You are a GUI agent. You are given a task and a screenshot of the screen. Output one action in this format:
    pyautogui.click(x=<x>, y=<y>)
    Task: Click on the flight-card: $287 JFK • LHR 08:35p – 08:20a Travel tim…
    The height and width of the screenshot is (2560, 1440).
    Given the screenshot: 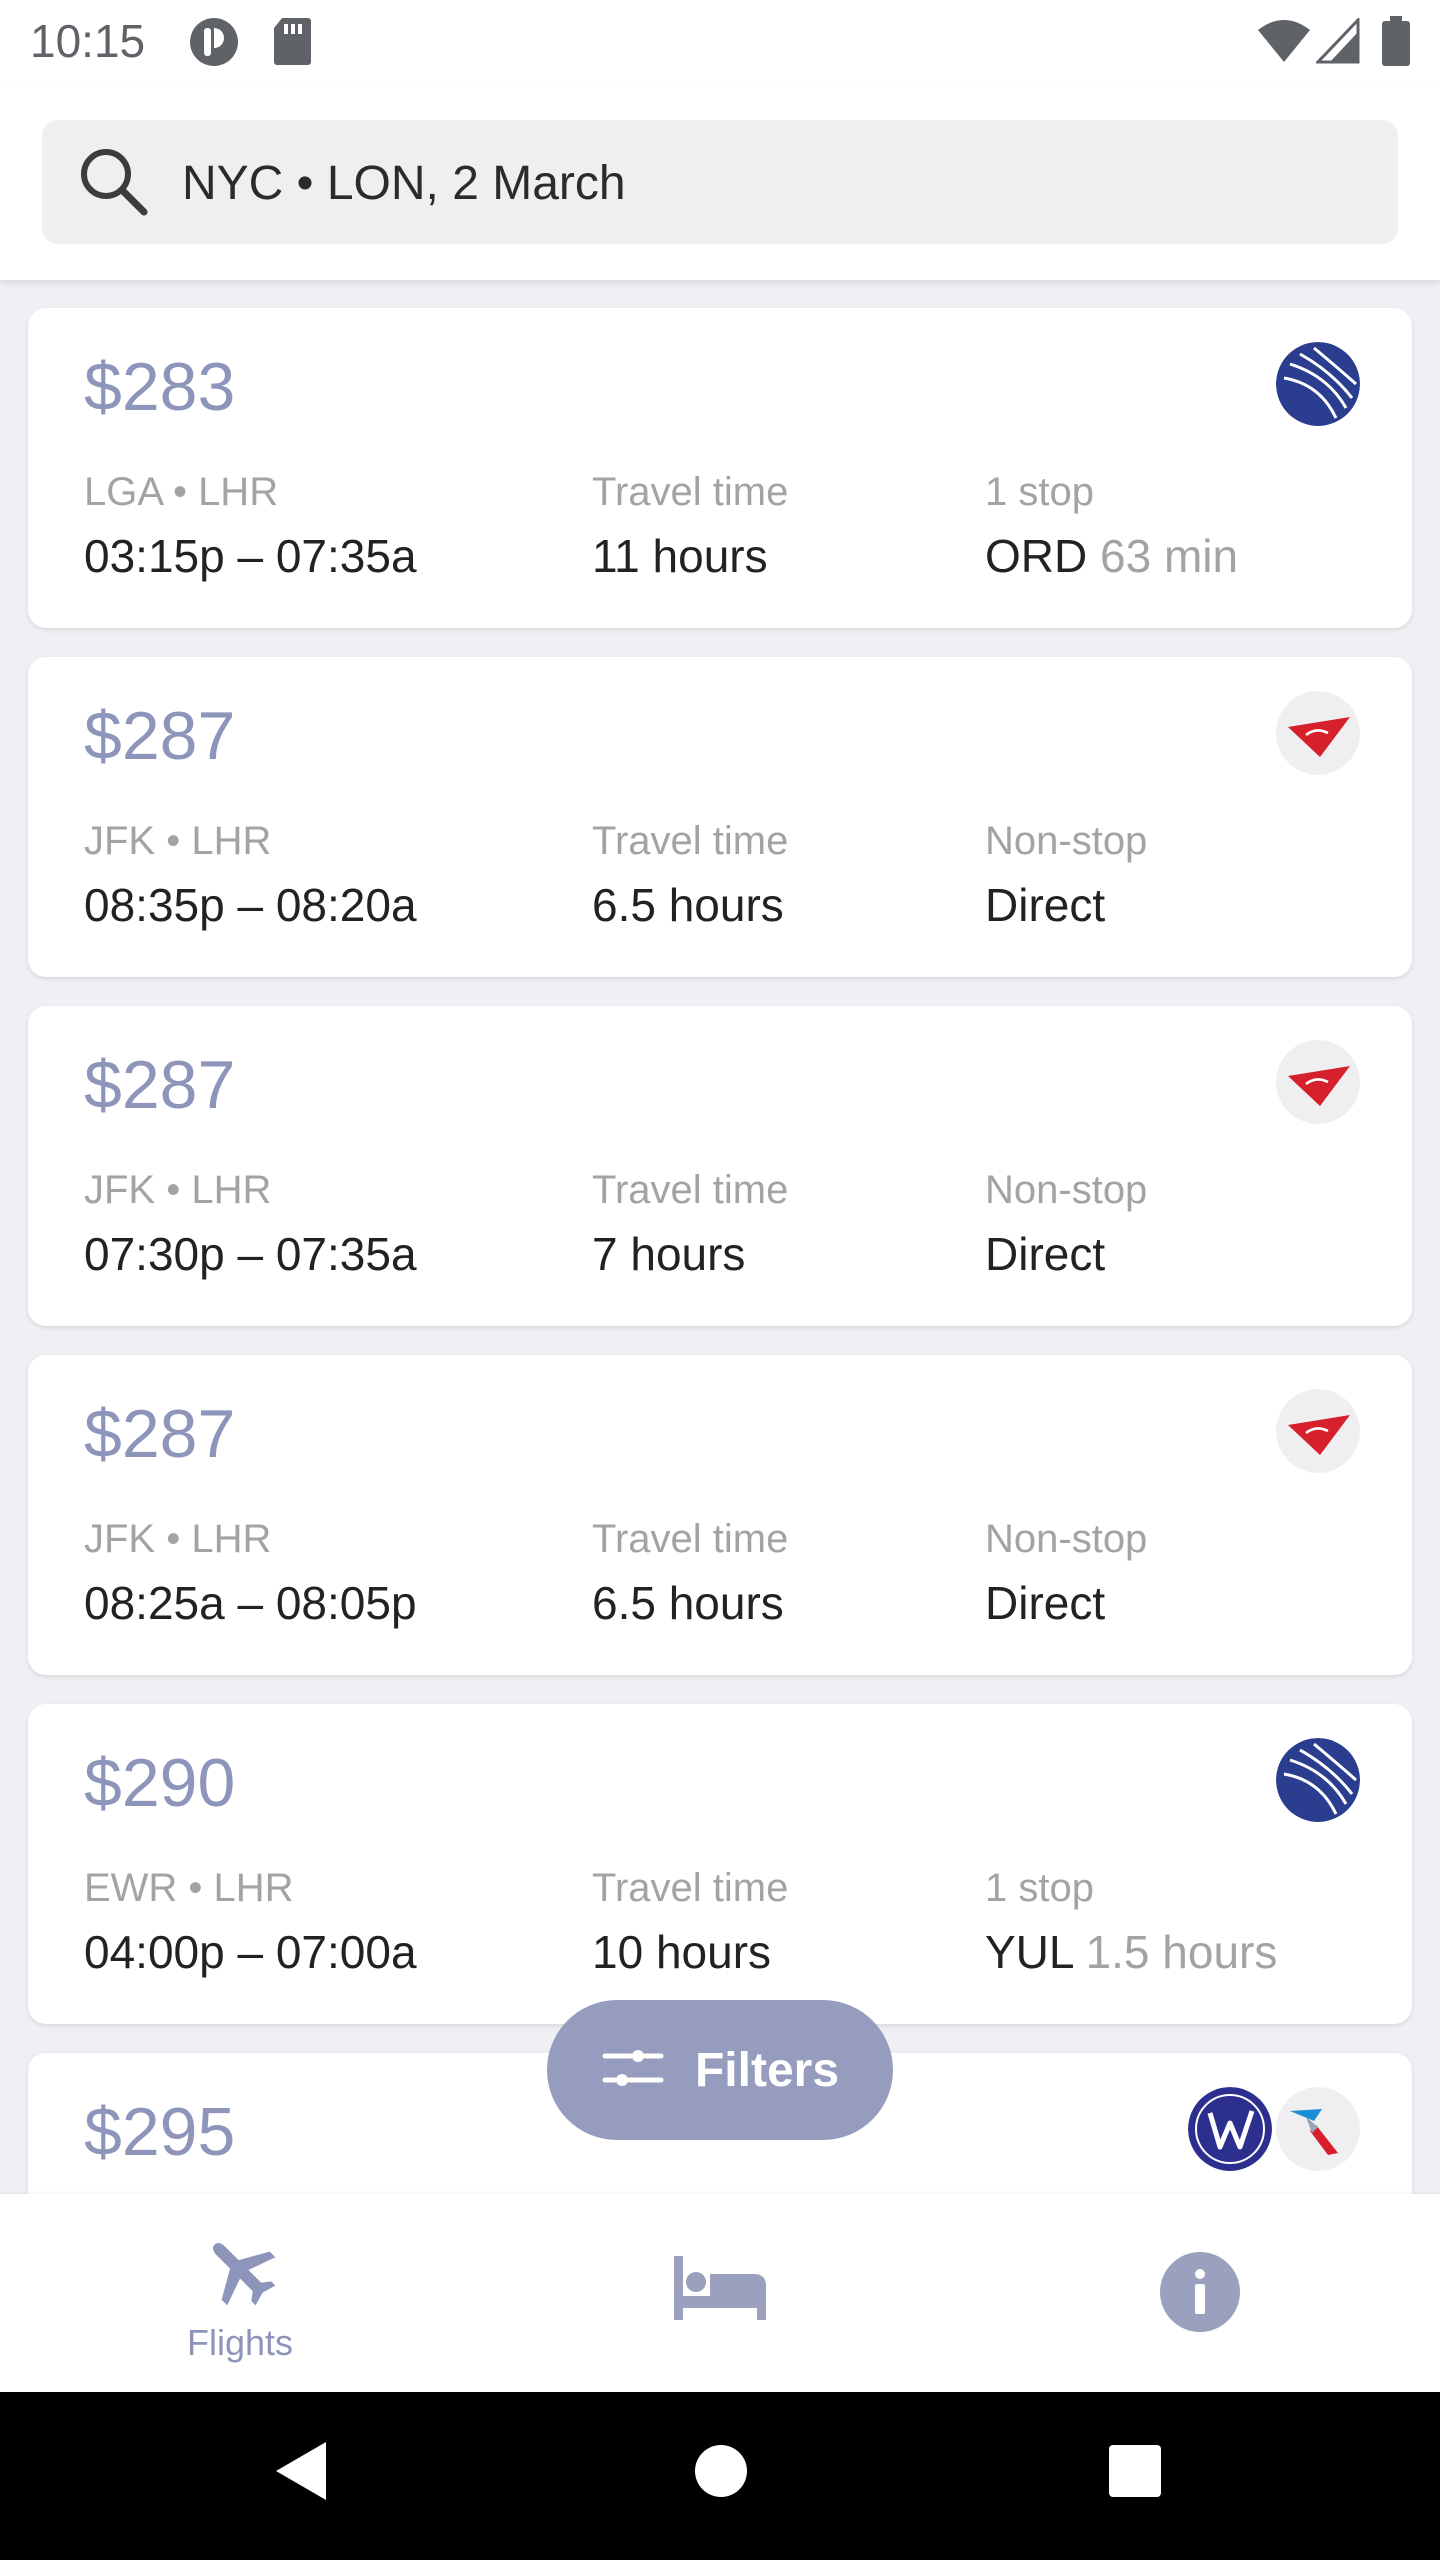 What is the action you would take?
    pyautogui.click(x=720, y=817)
    